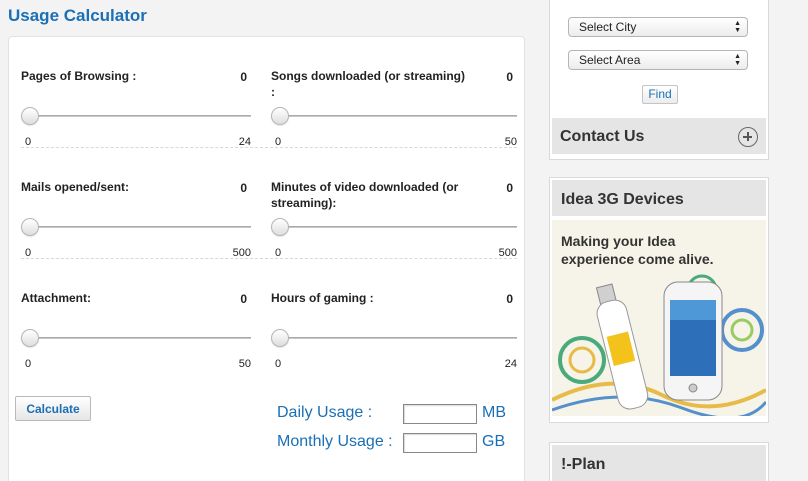 Image resolution: width=808 pixels, height=481 pixels. What do you see at coordinates (243, 299) in the screenshot?
I see `attachment-value: 0` at bounding box center [243, 299].